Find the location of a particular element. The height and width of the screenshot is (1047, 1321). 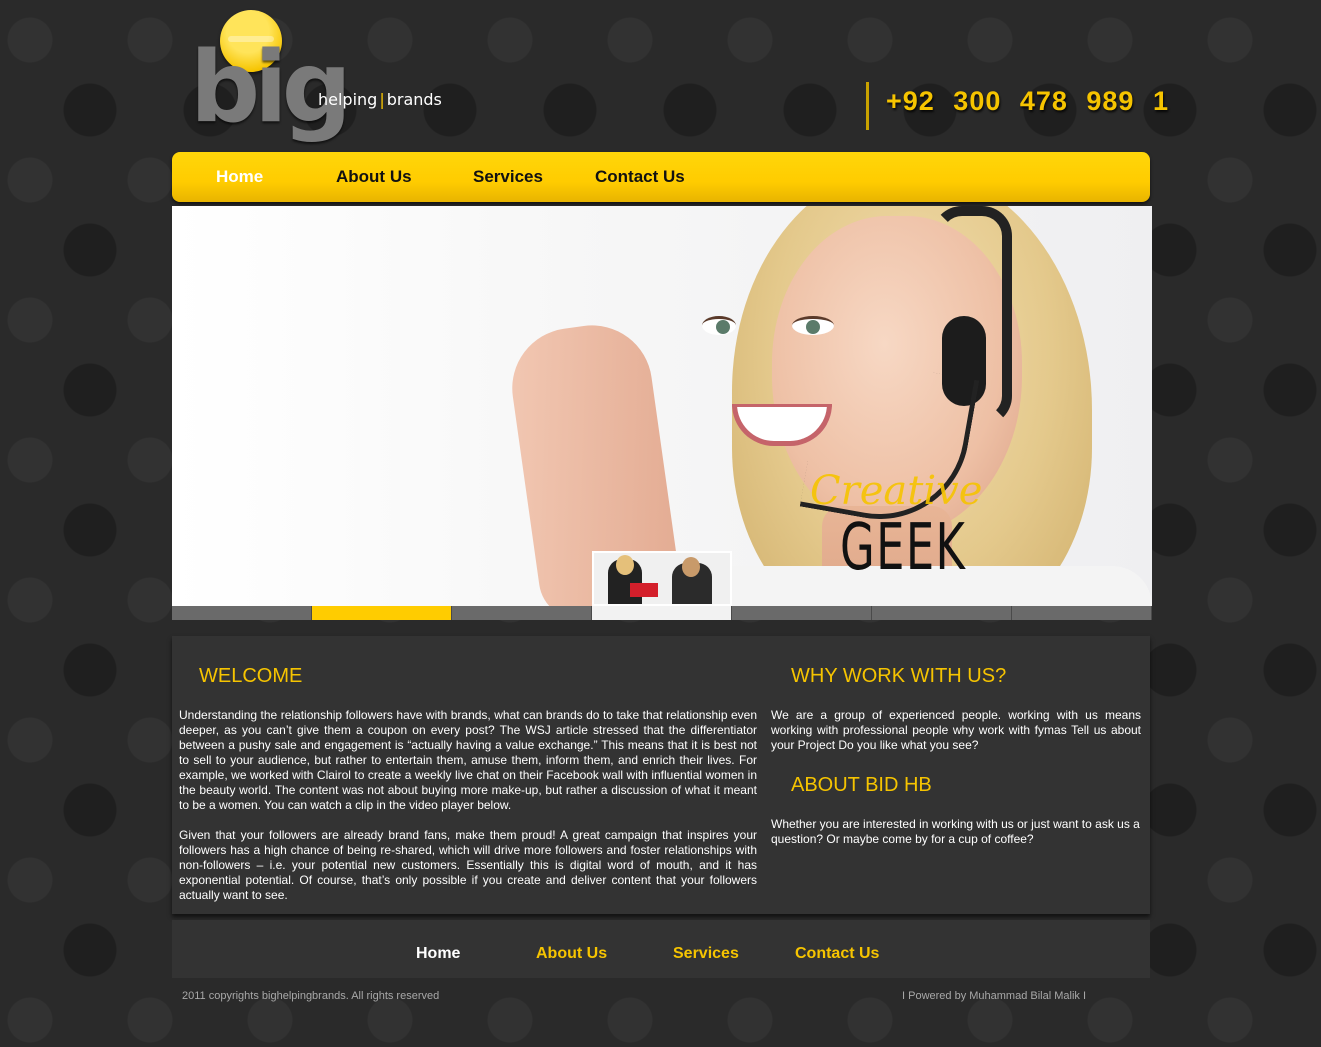

slide-thumbnail is located at coordinates (662, 578).